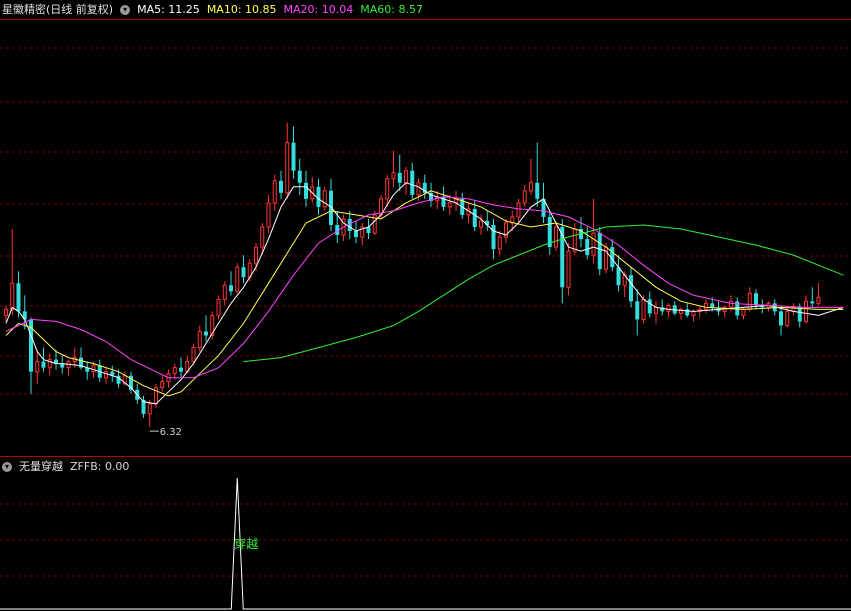 This screenshot has height=611, width=851. What do you see at coordinates (100, 466) in the screenshot?
I see `zffb-label: ZFFB: 0.00` at bounding box center [100, 466].